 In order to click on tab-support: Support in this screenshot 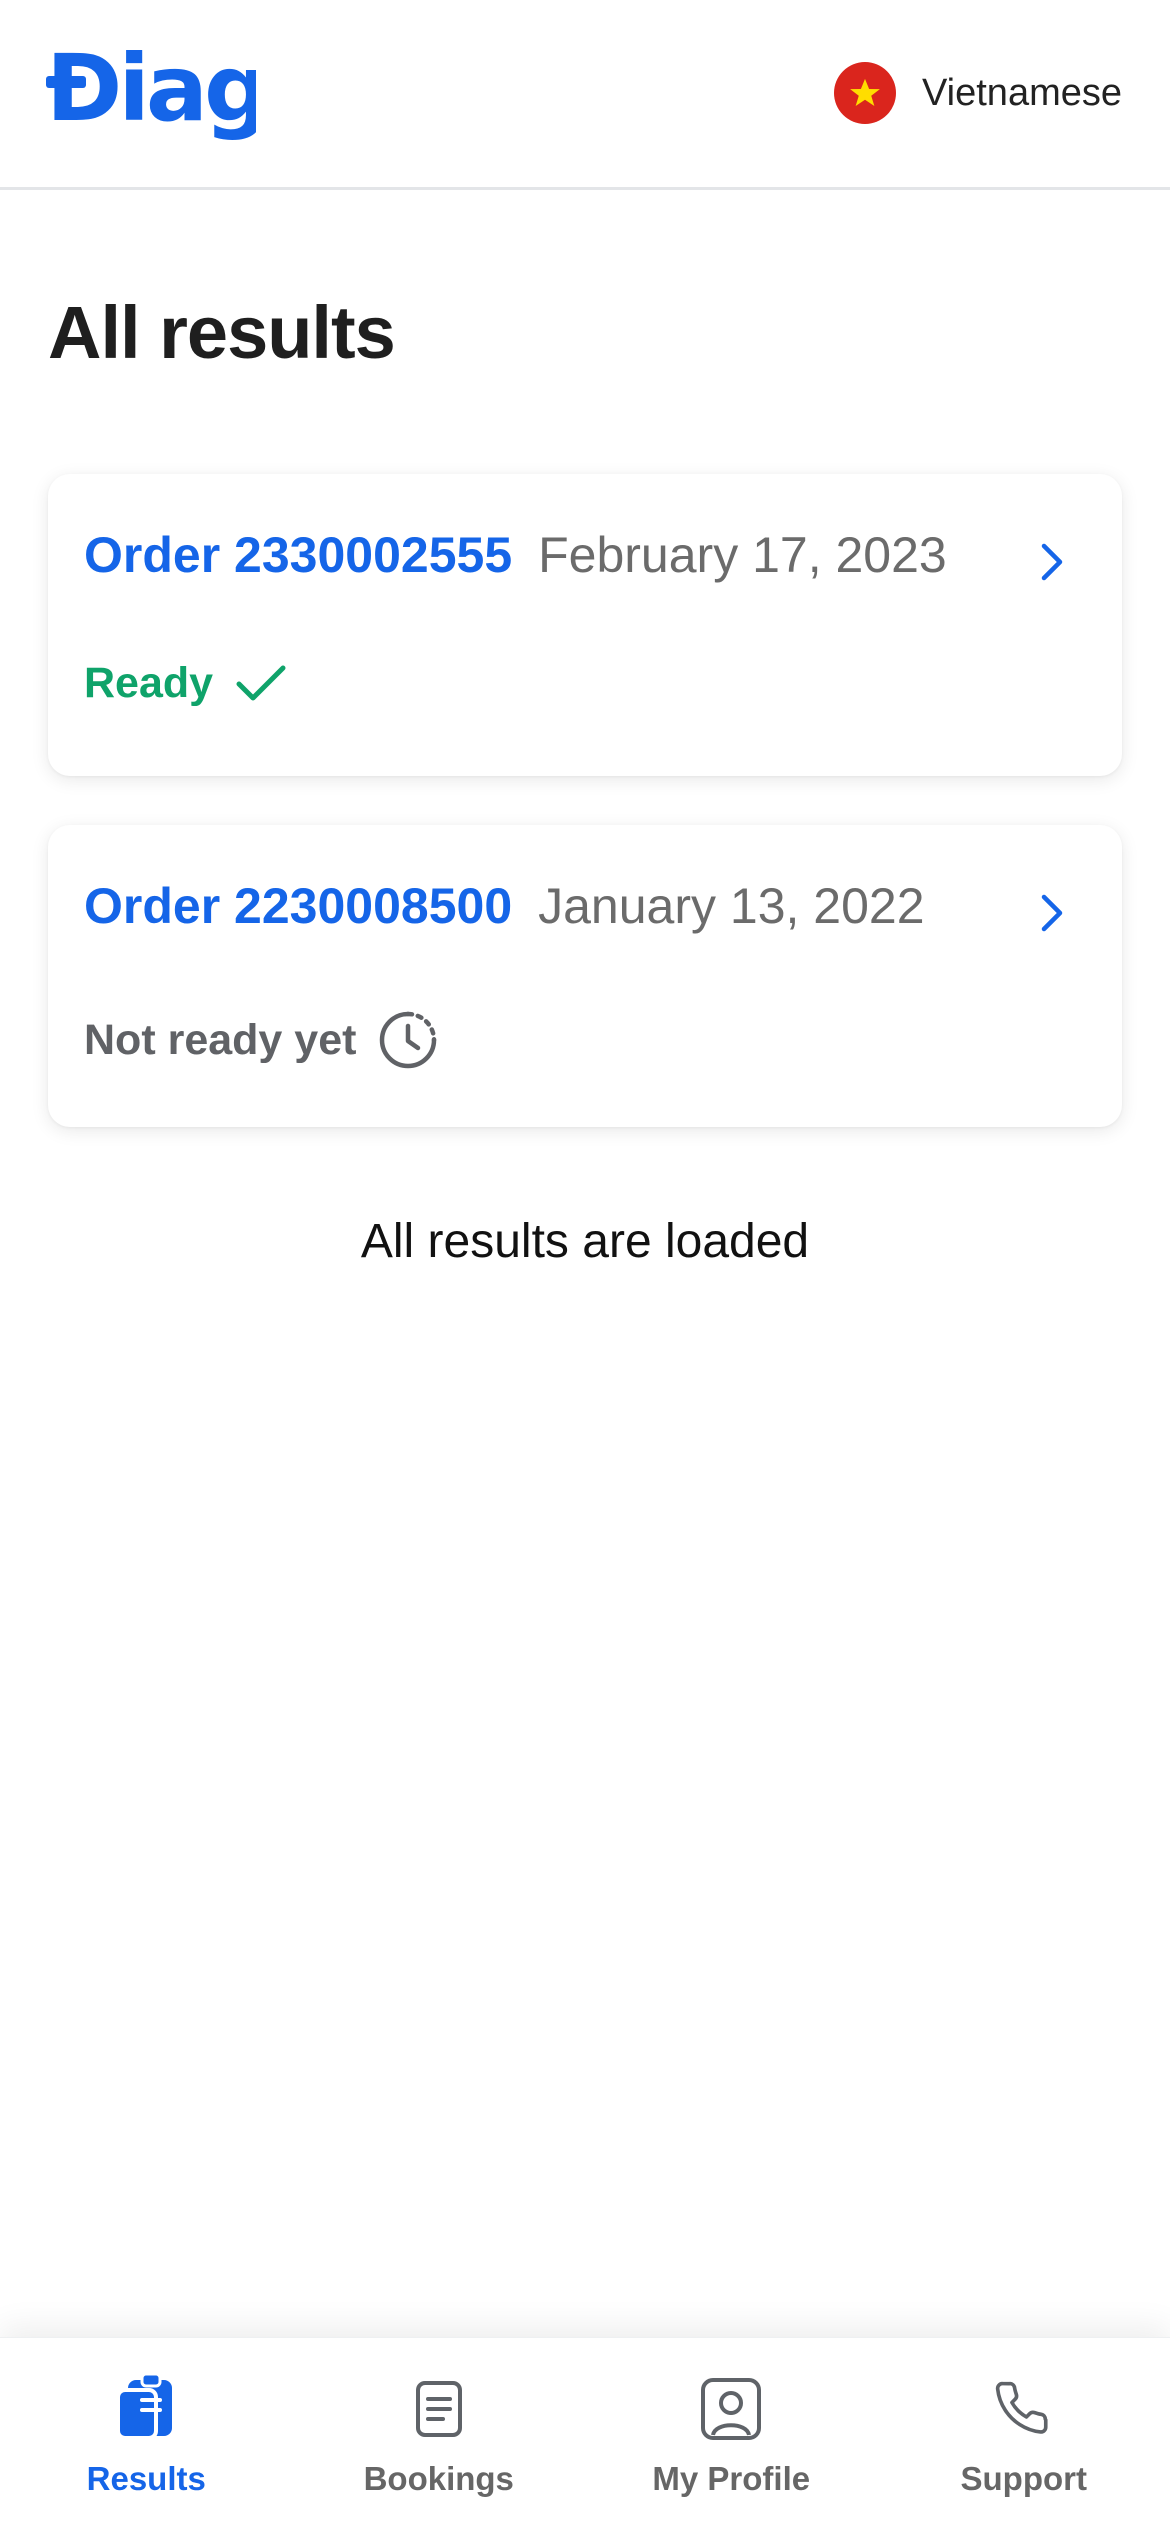, I will do `click(1024, 2435)`.